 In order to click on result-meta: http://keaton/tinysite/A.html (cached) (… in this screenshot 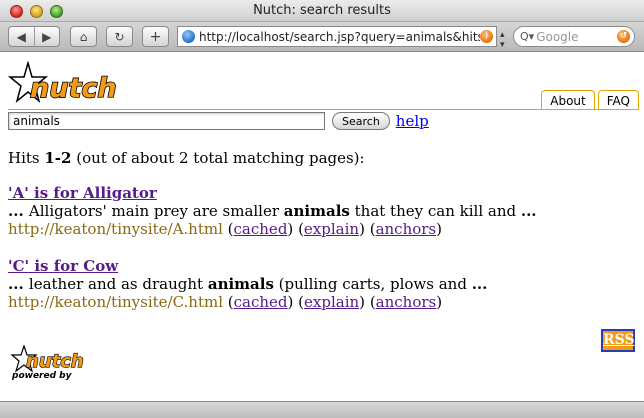, I will do `click(225, 229)`.